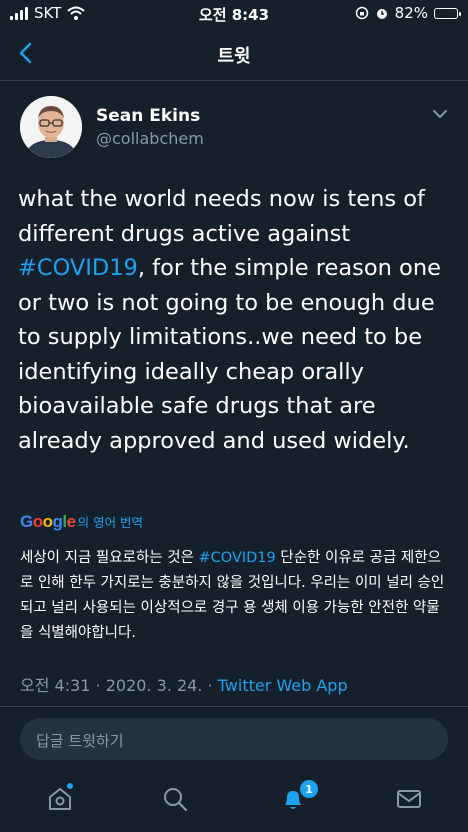  Describe the element at coordinates (361, 13) in the screenshot. I see `rotation-lock-icon` at that location.